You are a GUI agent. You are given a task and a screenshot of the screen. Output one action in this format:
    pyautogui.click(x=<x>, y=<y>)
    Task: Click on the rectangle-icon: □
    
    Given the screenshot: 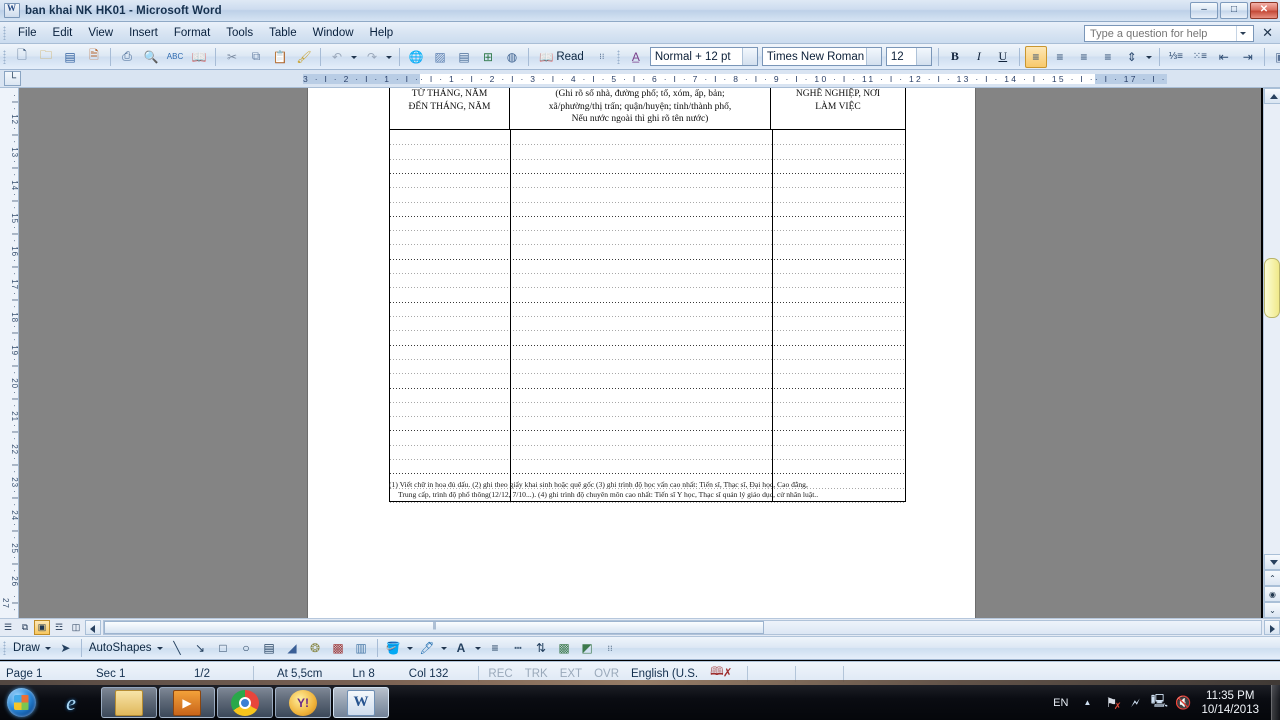 What is the action you would take?
    pyautogui.click(x=223, y=648)
    